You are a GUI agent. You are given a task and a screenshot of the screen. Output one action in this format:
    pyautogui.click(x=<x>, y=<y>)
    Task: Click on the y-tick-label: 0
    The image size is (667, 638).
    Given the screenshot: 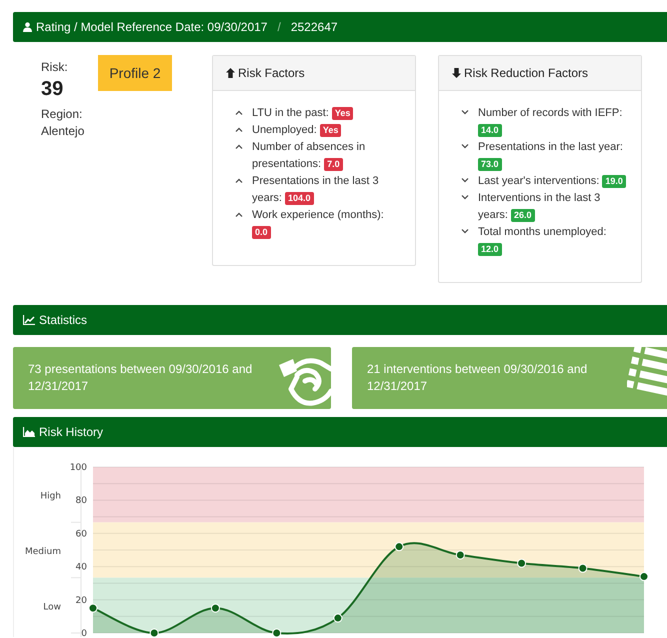 What is the action you would take?
    pyautogui.click(x=84, y=633)
    